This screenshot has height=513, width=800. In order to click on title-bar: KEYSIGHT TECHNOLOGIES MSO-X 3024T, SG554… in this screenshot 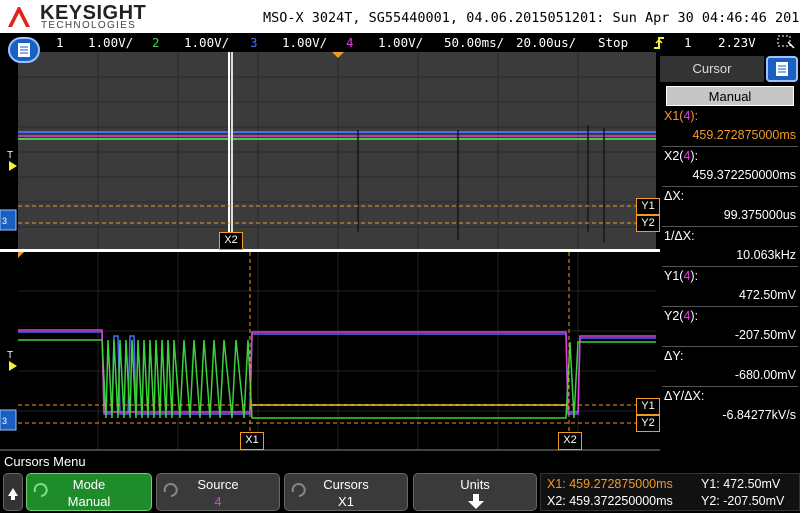, I will do `click(400, 16)`.